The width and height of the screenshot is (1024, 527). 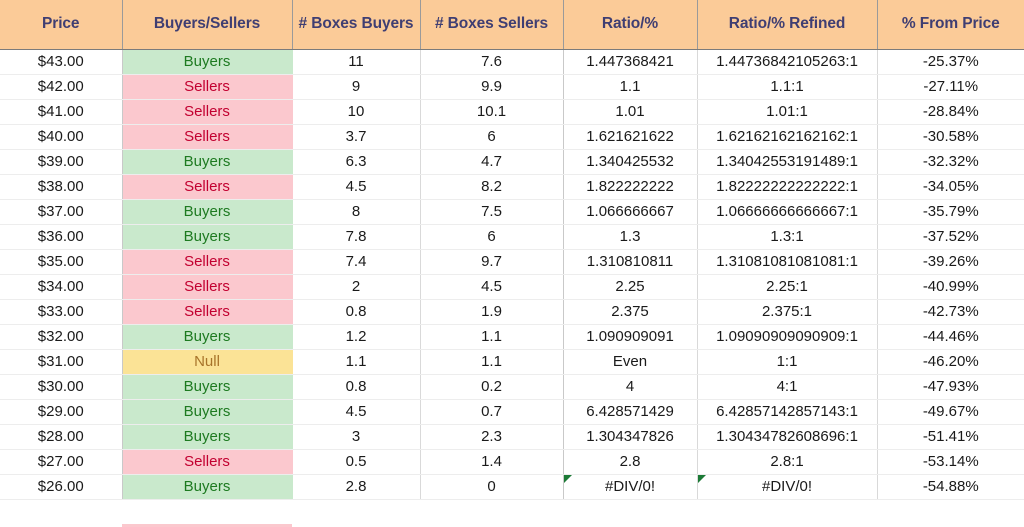 What do you see at coordinates (356, 287) in the screenshot?
I see `cell-boxes-buyers: 2` at bounding box center [356, 287].